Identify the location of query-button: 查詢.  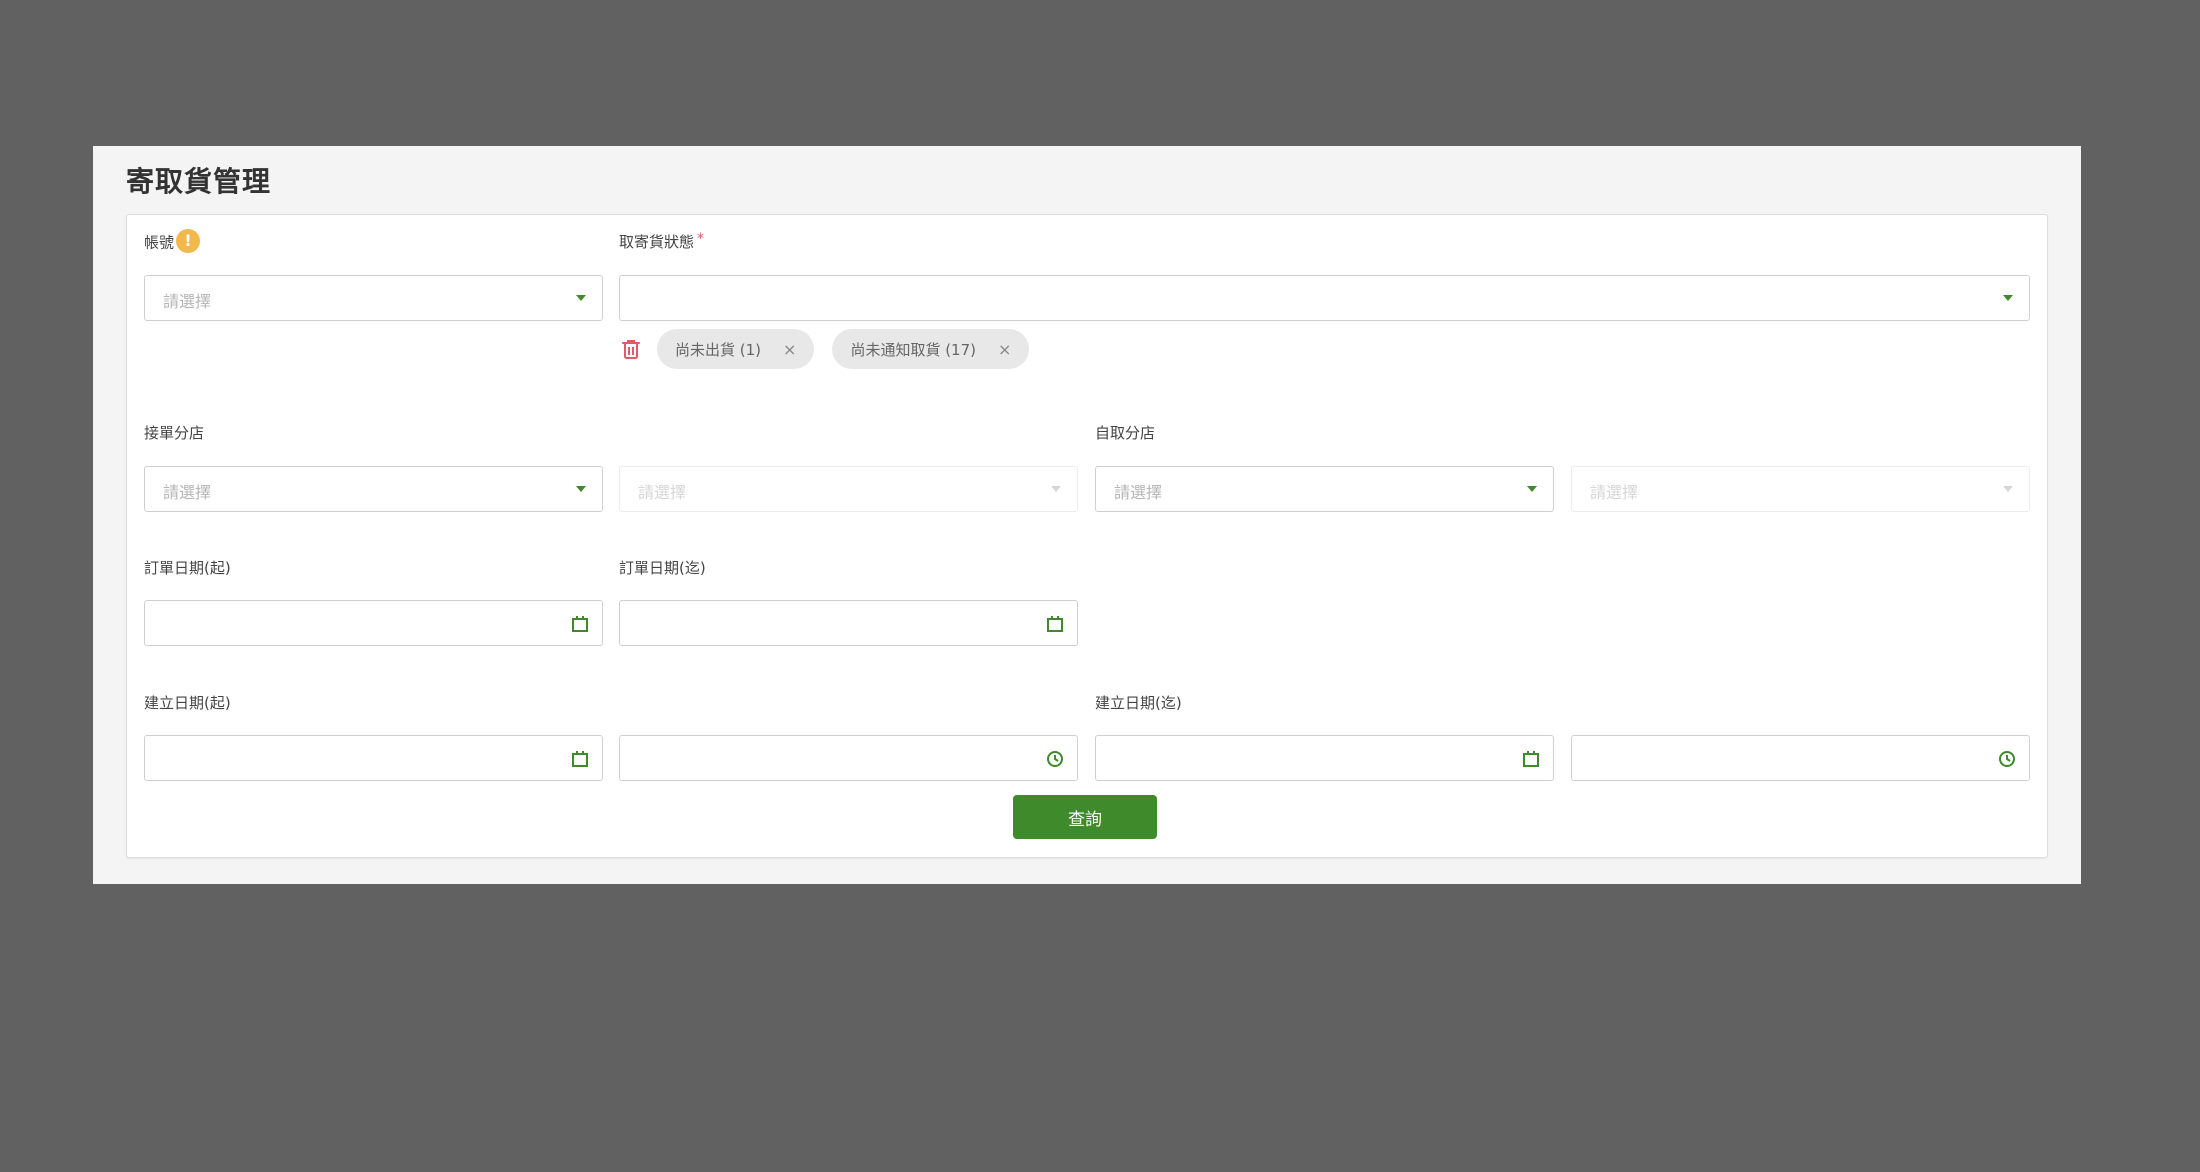
(1085, 817).